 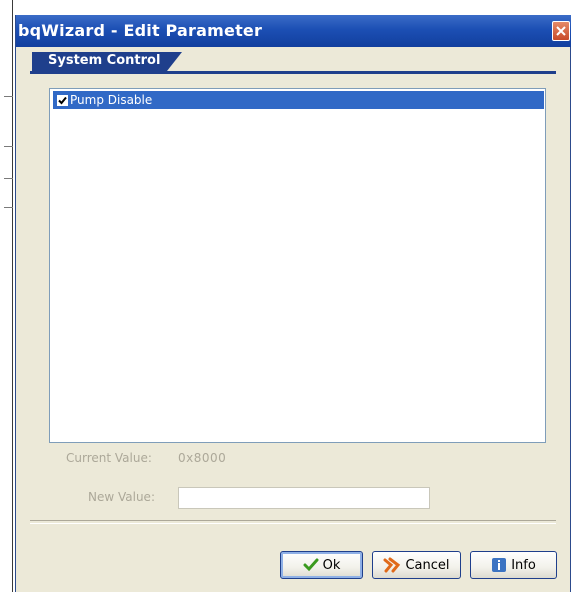 What do you see at coordinates (331, 565) in the screenshot?
I see `ok-button-label: Ok` at bounding box center [331, 565].